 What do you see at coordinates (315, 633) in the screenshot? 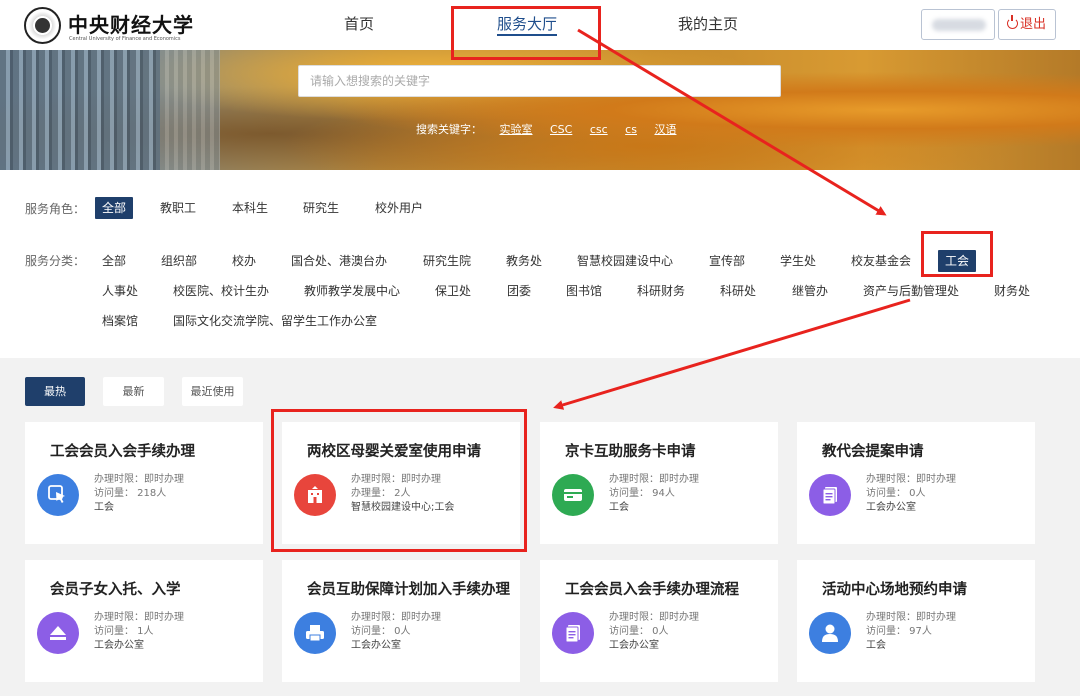
I see `printer-icon` at bounding box center [315, 633].